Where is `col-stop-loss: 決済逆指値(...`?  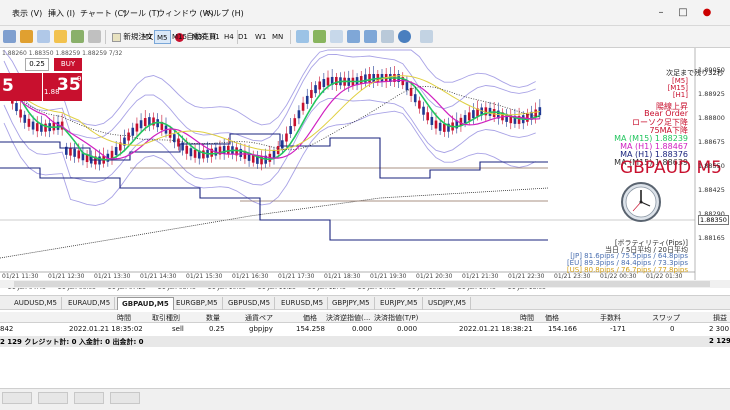 col-stop-loss: 決済逆指値(... is located at coordinates (348, 318).